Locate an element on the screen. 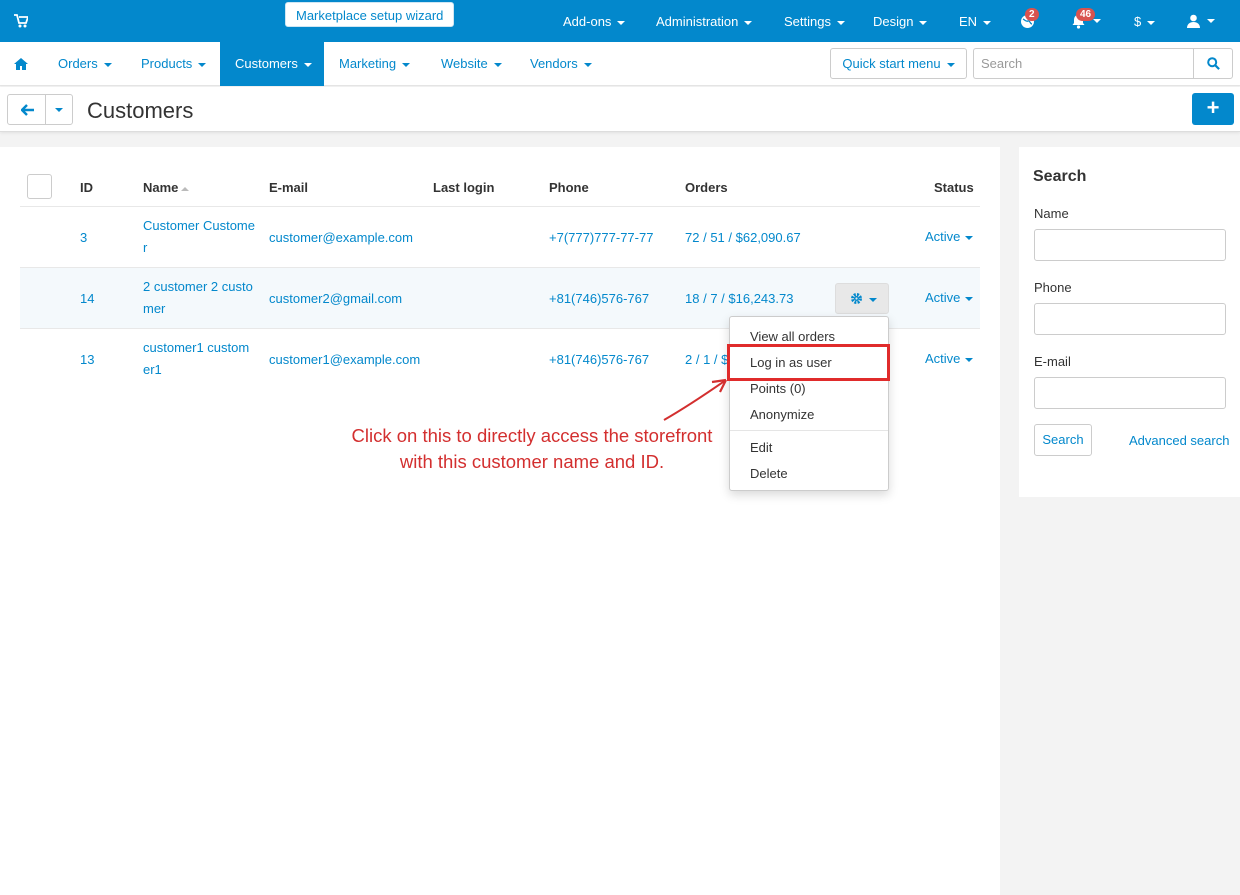  points-item: Points (0) is located at coordinates (778, 388).